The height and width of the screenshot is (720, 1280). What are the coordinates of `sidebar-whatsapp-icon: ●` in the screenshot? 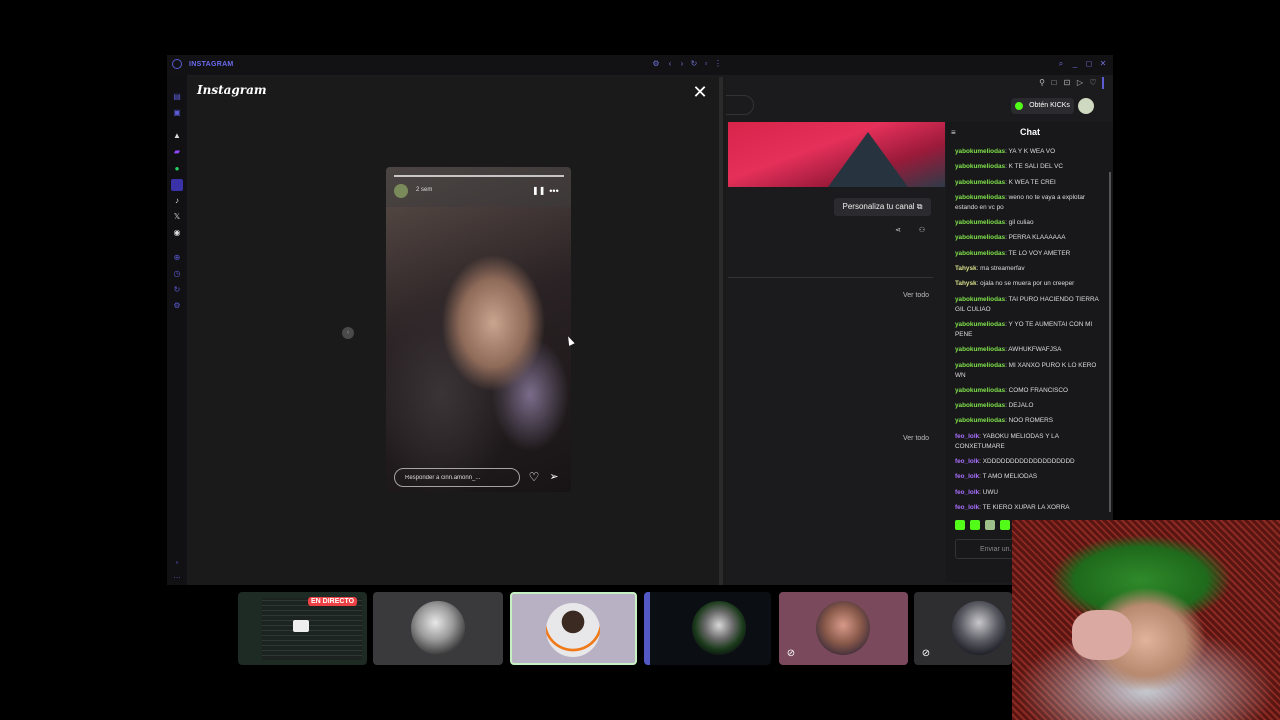 It's located at (177, 169).